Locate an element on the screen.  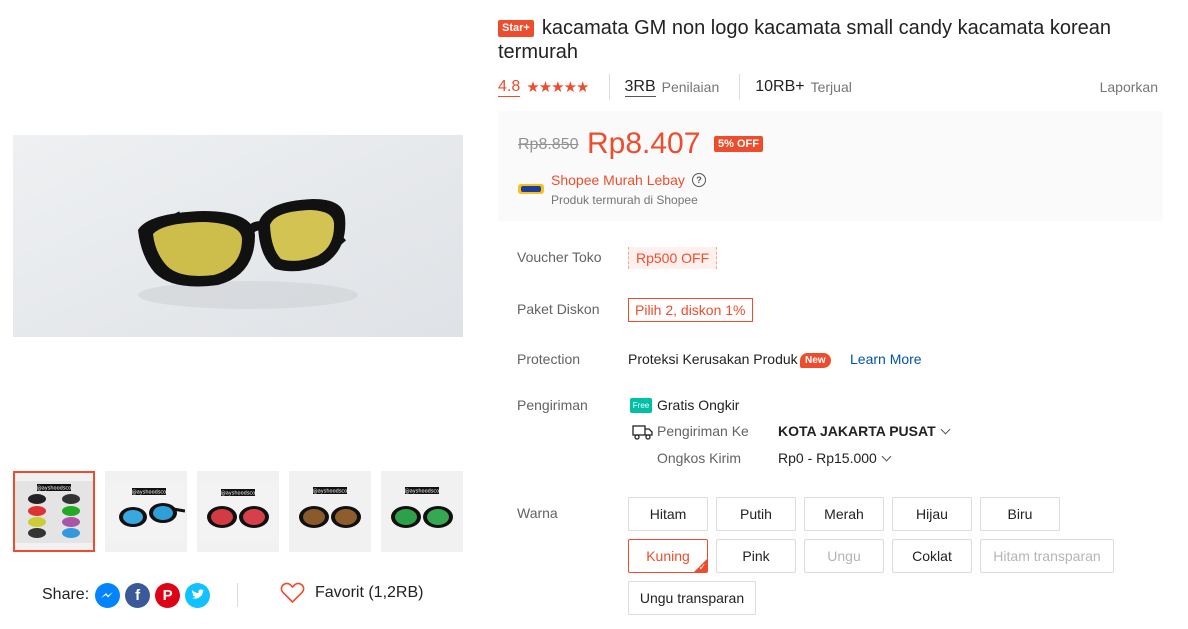
share-label: Share: is located at coordinates (66, 594).